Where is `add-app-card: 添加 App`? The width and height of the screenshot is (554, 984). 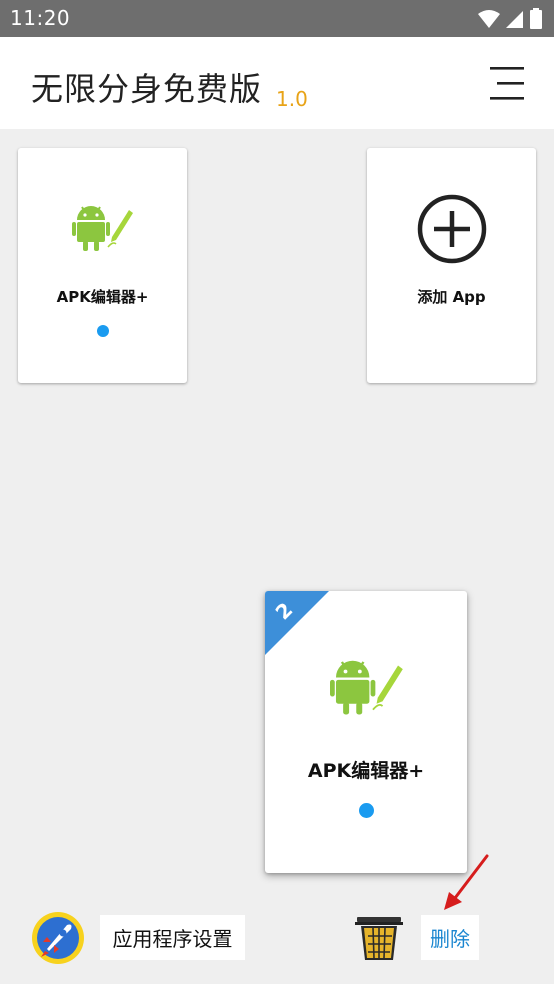
add-app-card: 添加 App is located at coordinates (451, 265).